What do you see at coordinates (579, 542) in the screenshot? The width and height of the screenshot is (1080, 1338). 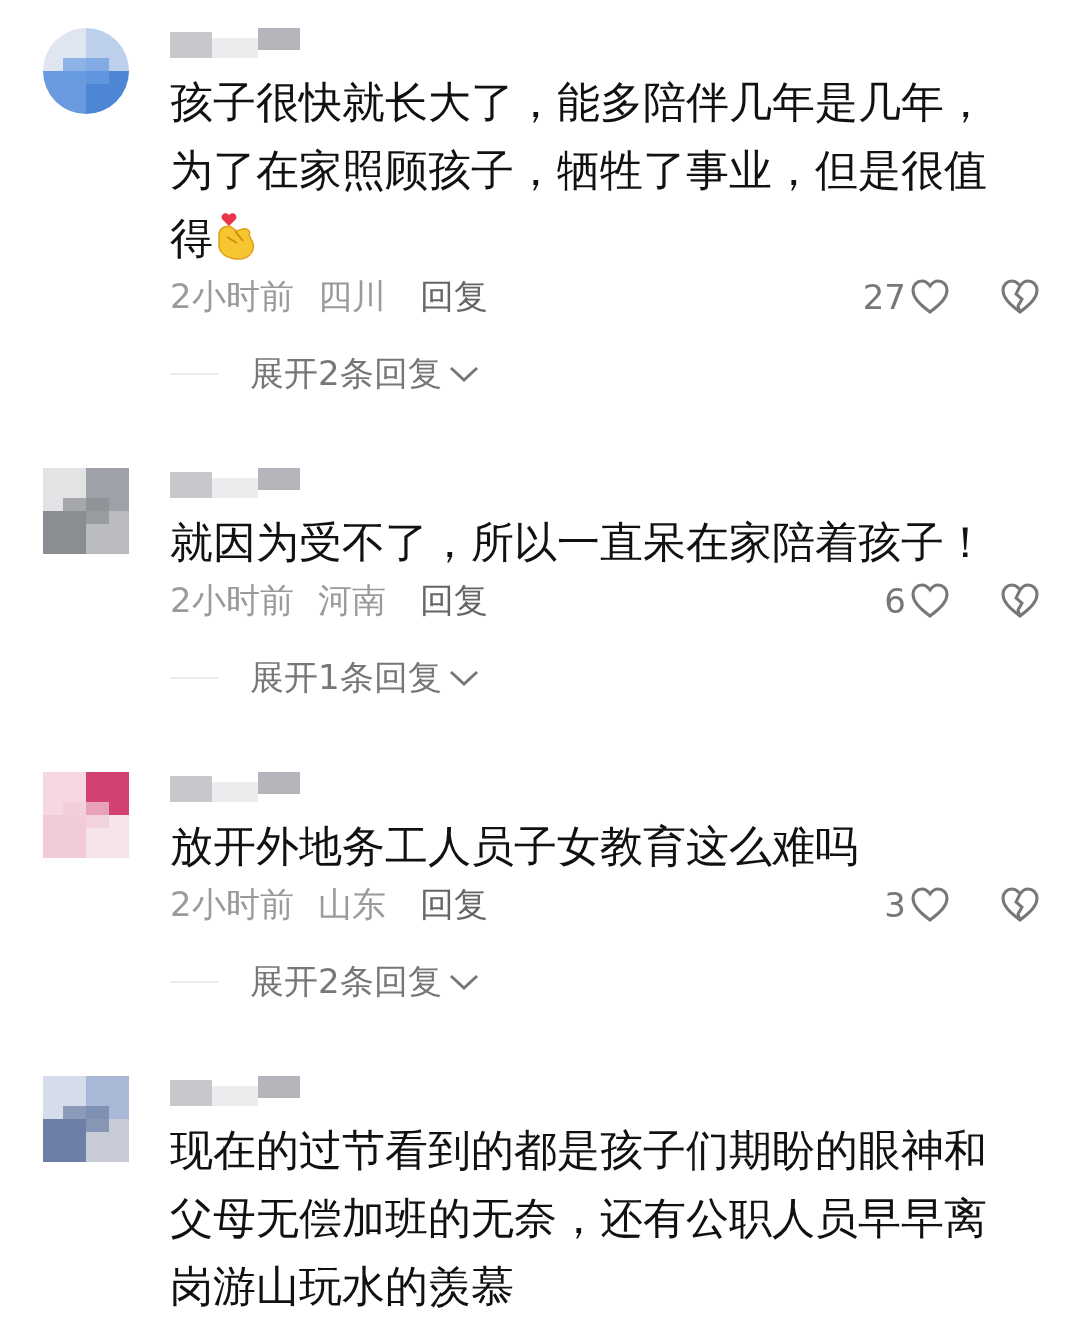 I see `comment-text: 就因为受不了，所以一直呆在家陪着孩子！` at bounding box center [579, 542].